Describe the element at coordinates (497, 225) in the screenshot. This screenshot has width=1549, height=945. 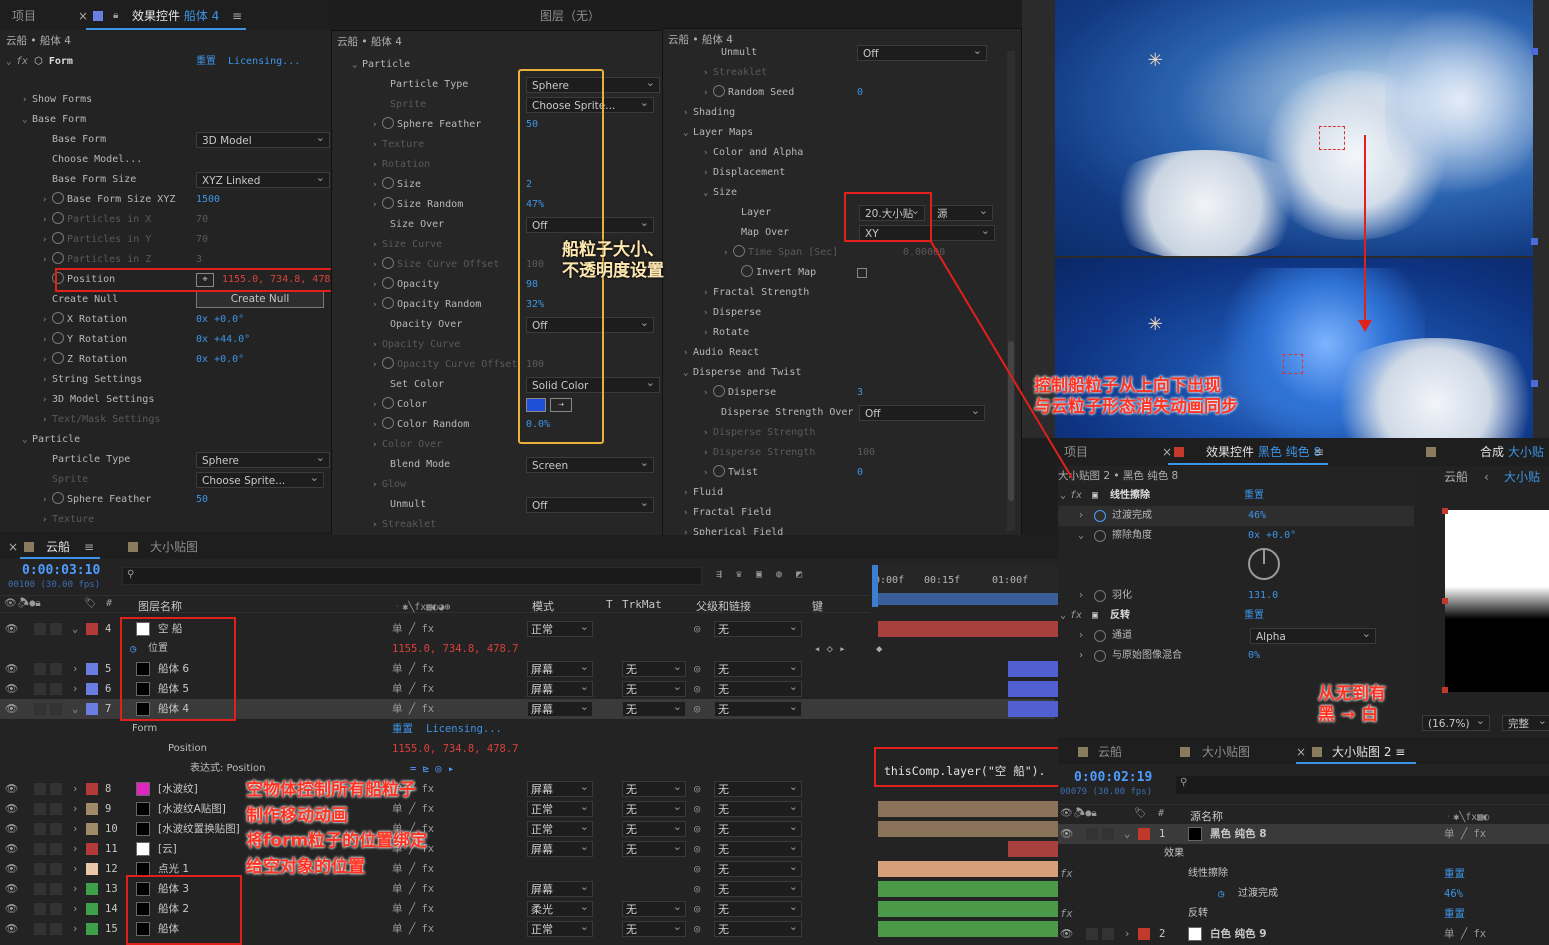
I see `effect-row-size-over: Size Over Off` at that location.